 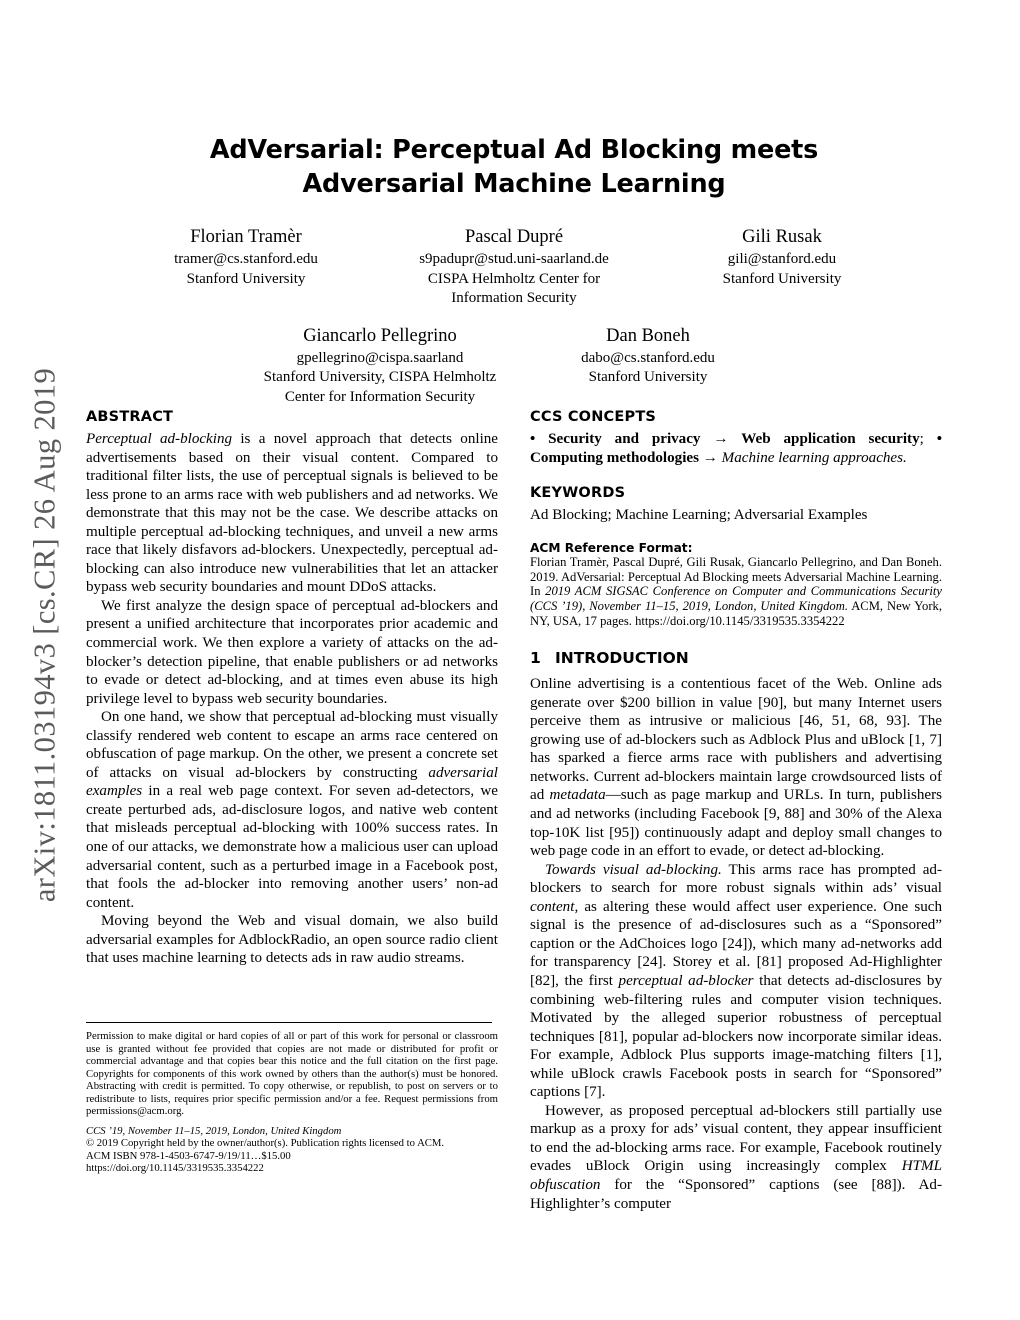 I want to click on author-email: gili@stanford.edu, so click(x=782, y=259).